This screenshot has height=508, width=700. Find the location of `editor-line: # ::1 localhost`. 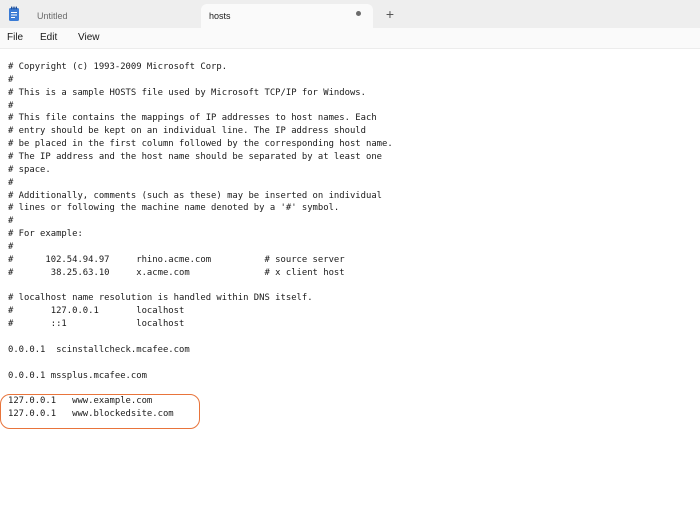

editor-line: # ::1 localhost is located at coordinates (96, 324).